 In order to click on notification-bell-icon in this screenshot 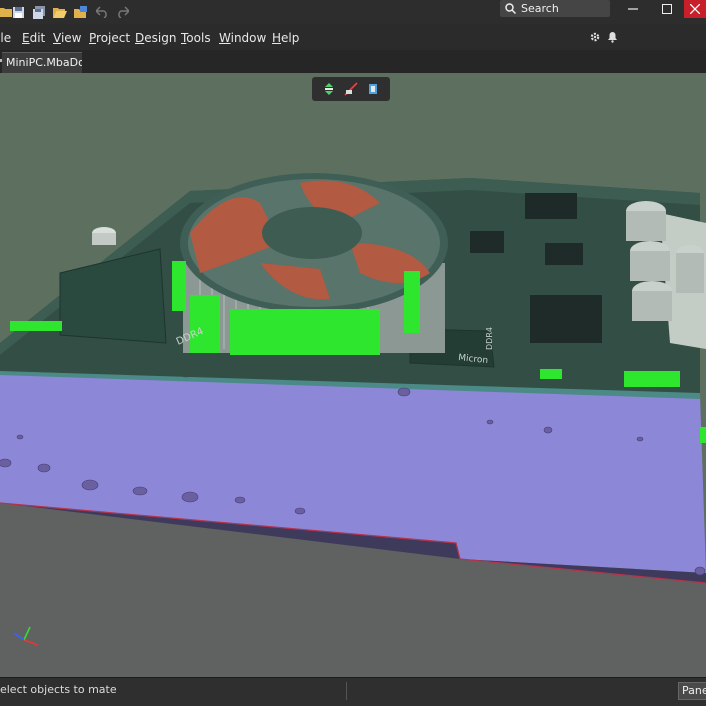, I will do `click(612, 37)`.